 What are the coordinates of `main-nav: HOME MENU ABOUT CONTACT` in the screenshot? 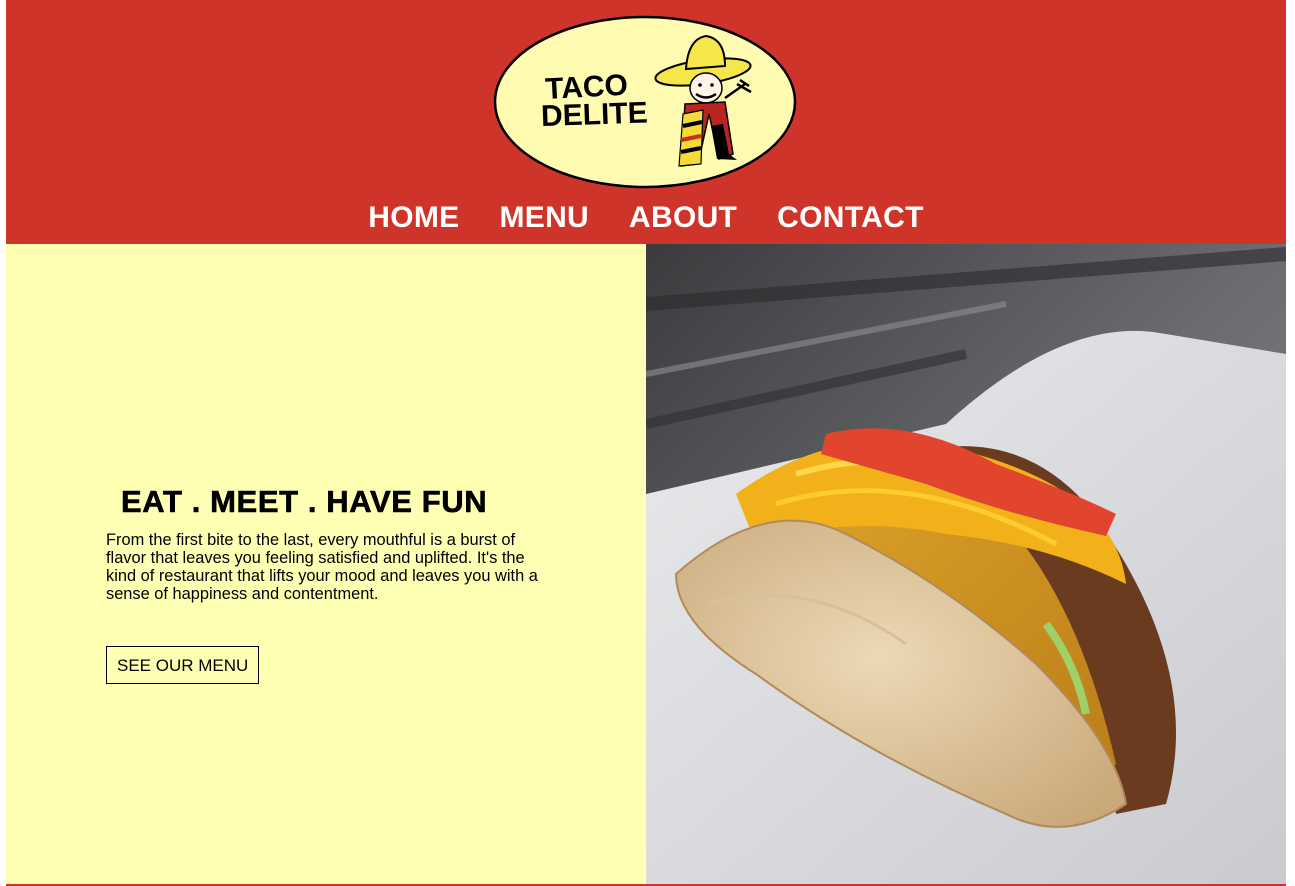 It's located at (646, 218).